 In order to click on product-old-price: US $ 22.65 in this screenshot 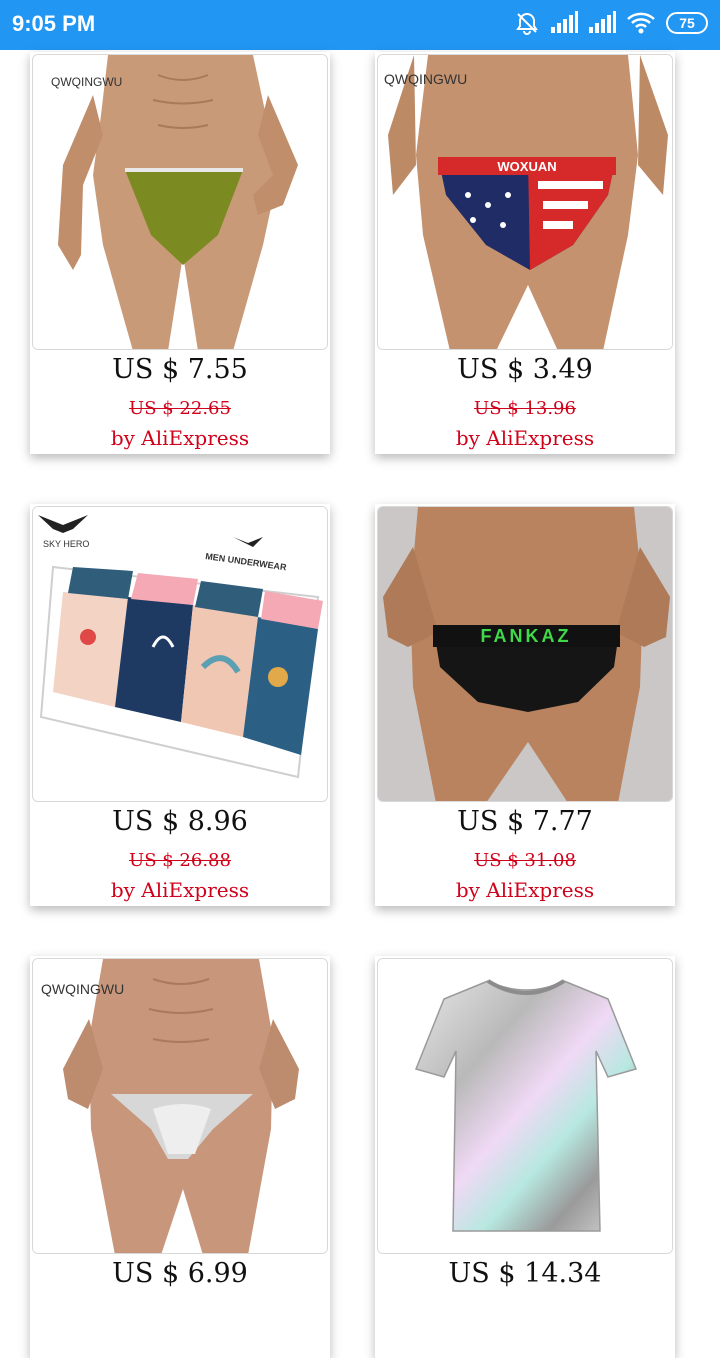, I will do `click(180, 408)`.